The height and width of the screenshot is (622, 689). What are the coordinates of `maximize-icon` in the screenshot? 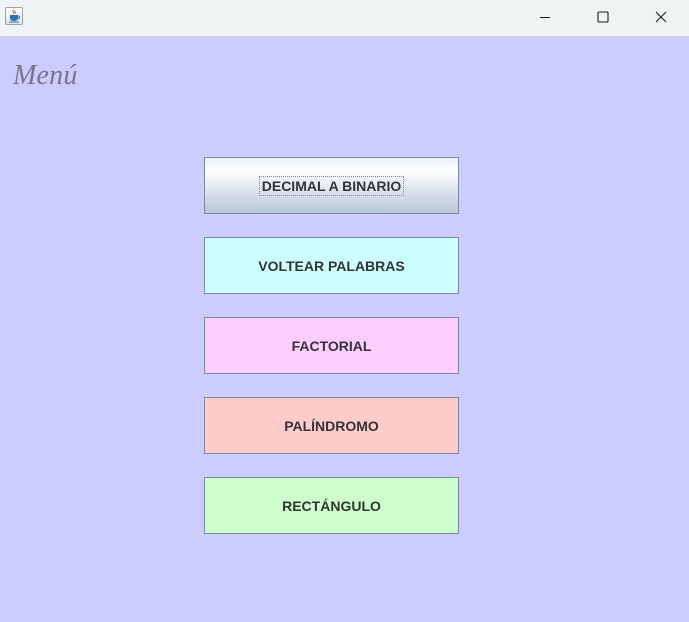 It's located at (603, 17).